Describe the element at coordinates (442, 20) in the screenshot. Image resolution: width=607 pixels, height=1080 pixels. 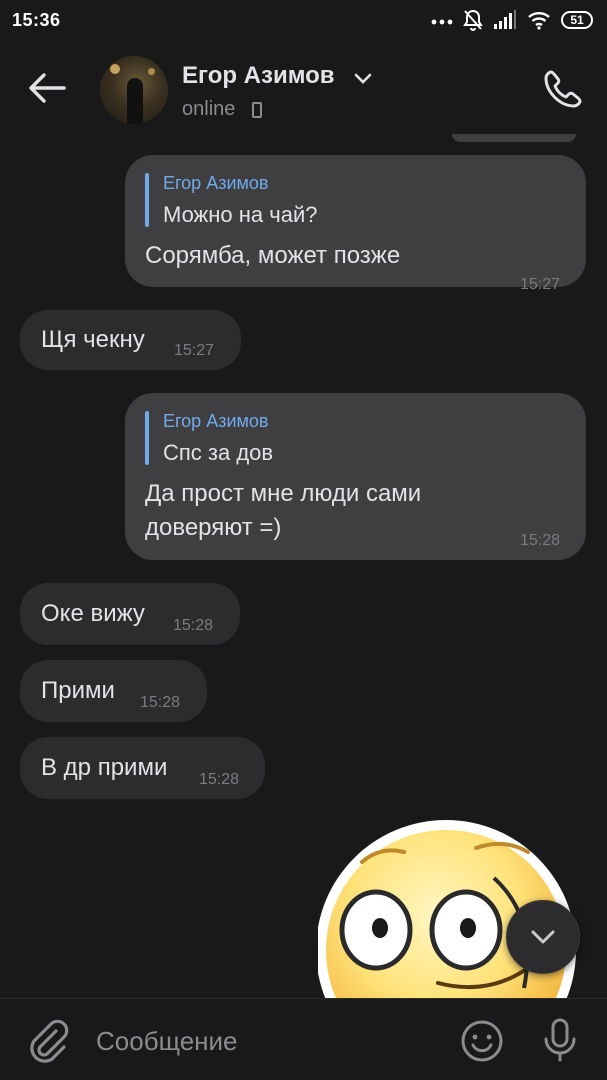
I see `more-dots-icon` at that location.